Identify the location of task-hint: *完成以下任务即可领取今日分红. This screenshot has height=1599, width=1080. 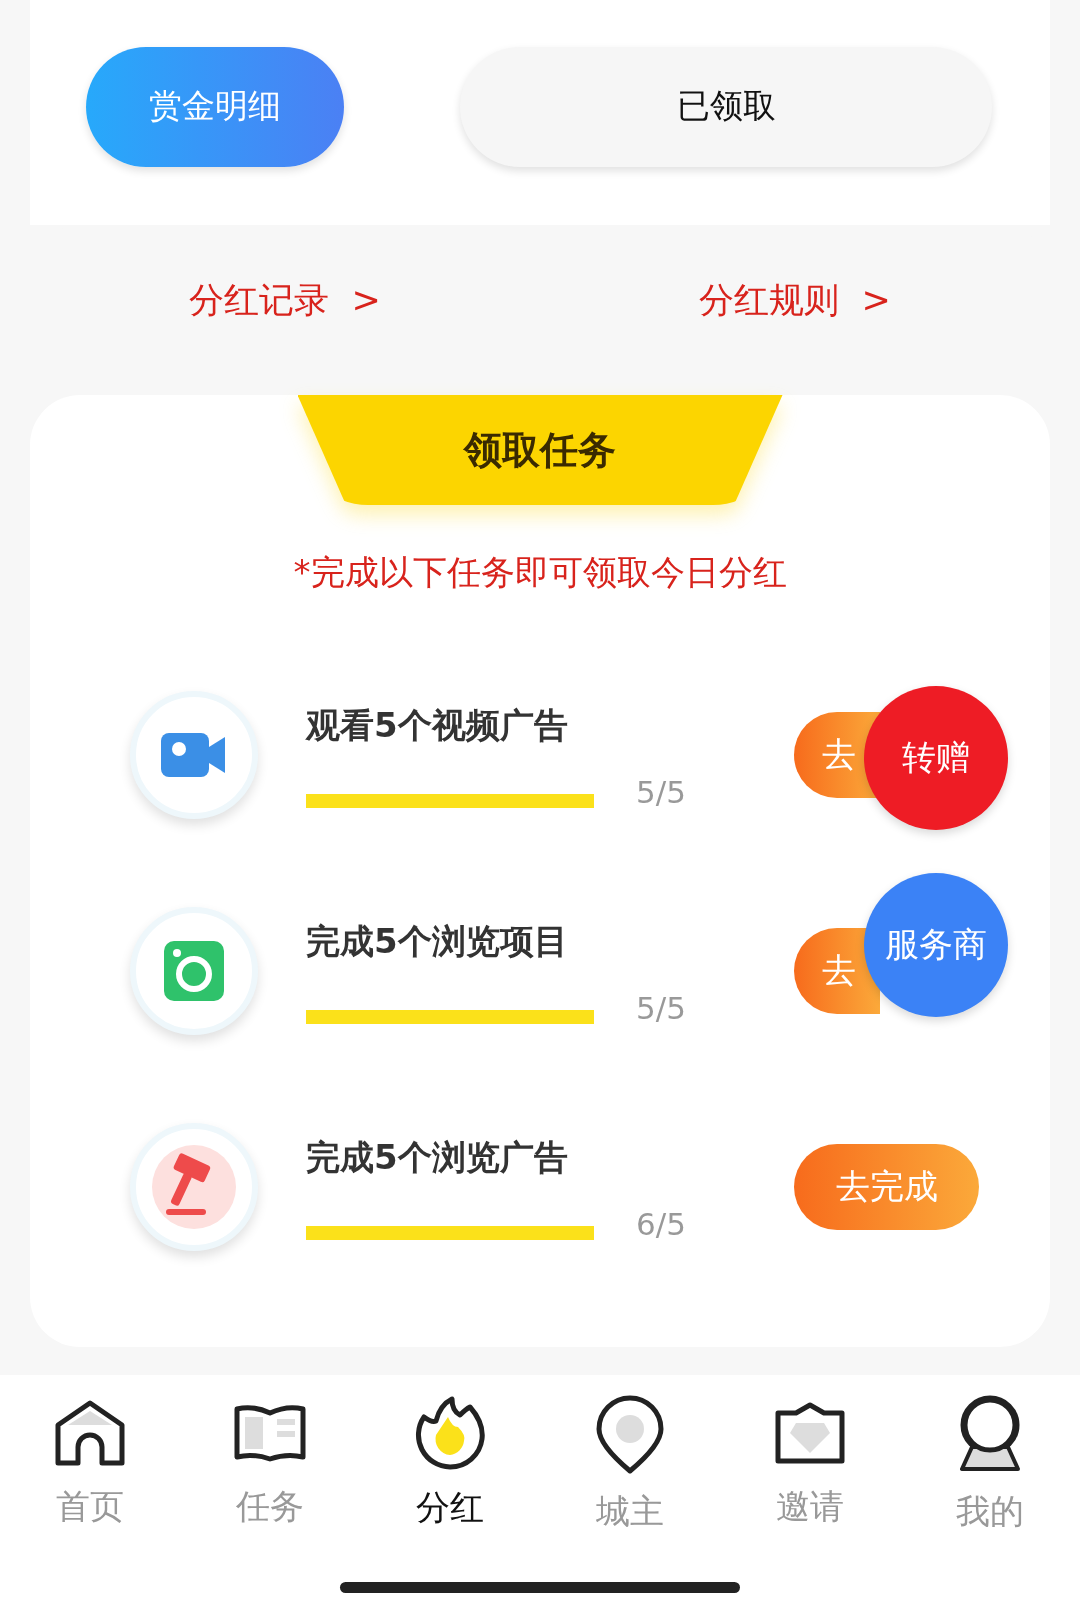
(540, 572).